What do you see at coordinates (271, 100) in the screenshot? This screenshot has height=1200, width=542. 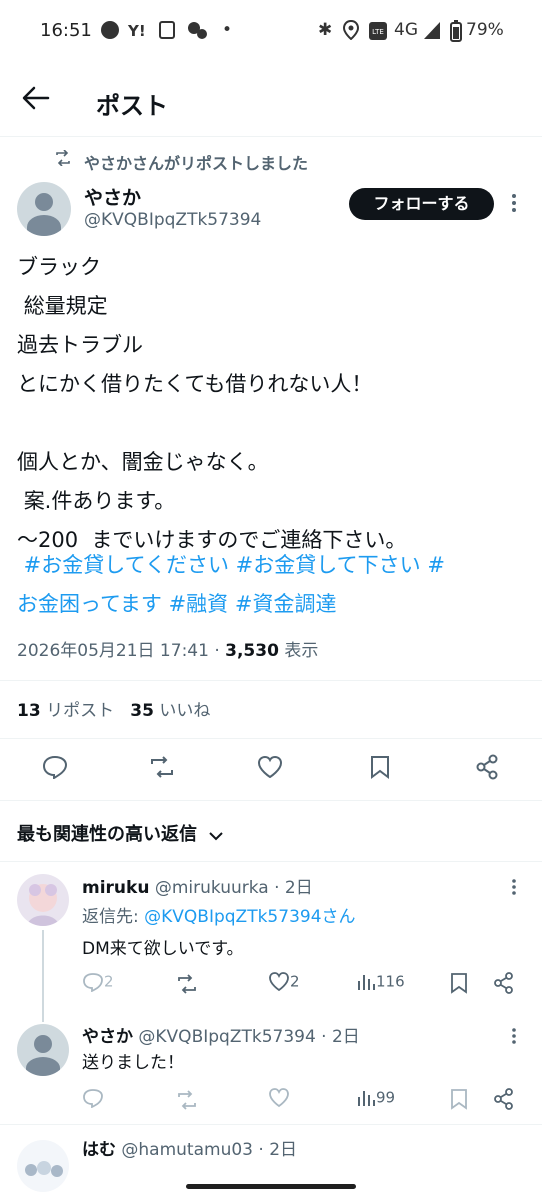 I see `app-header: ポスト` at bounding box center [271, 100].